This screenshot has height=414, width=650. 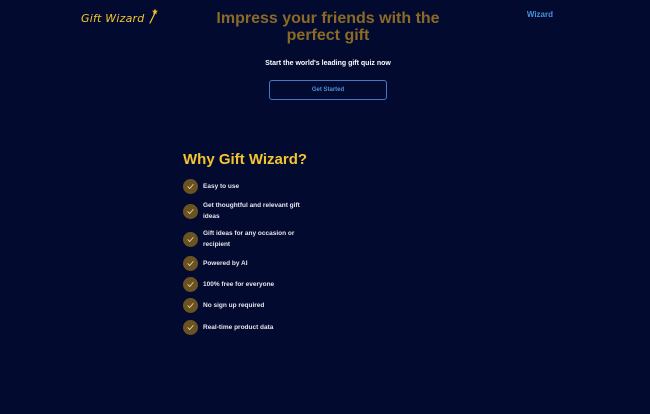 What do you see at coordinates (154, 16) in the screenshot?
I see `magic-wand-icon` at bounding box center [154, 16].